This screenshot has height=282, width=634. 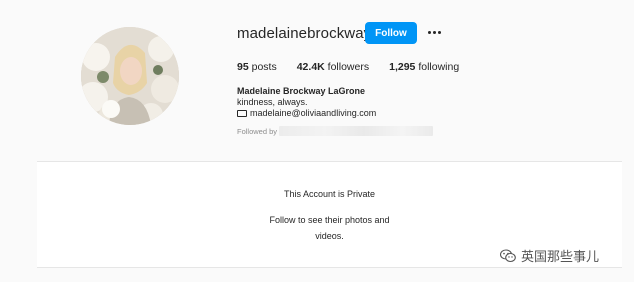 What do you see at coordinates (348, 67) in the screenshot?
I see `followers-label: followers` at bounding box center [348, 67].